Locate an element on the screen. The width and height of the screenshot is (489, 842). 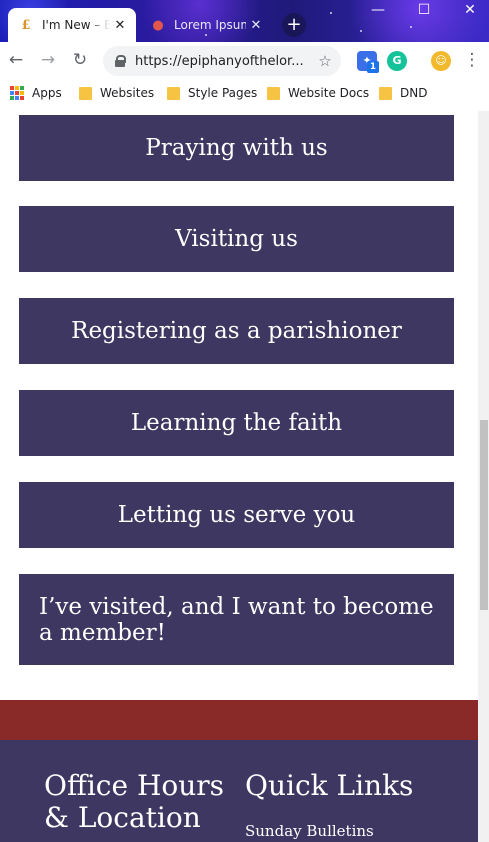
extension-badge: 1 is located at coordinates (373, 67).